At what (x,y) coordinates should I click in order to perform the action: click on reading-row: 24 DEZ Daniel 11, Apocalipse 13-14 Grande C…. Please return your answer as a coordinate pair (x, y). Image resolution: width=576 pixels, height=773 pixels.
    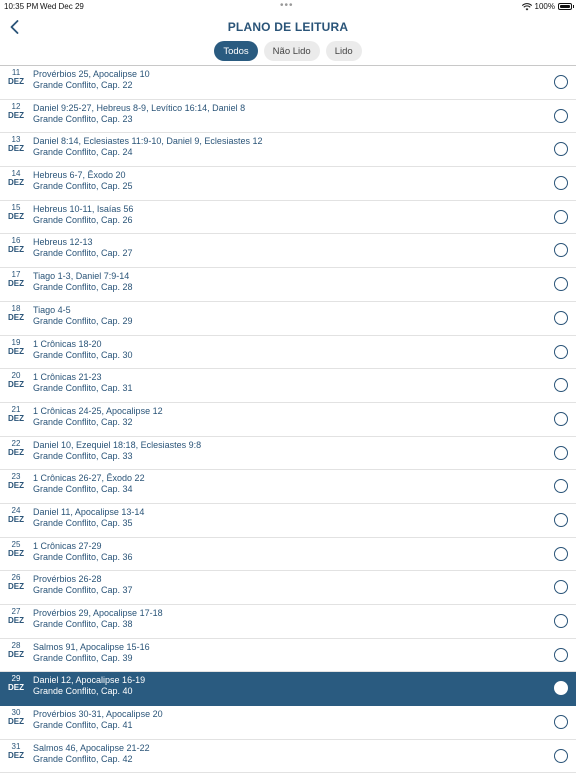
    Looking at the image, I should click on (288, 520).